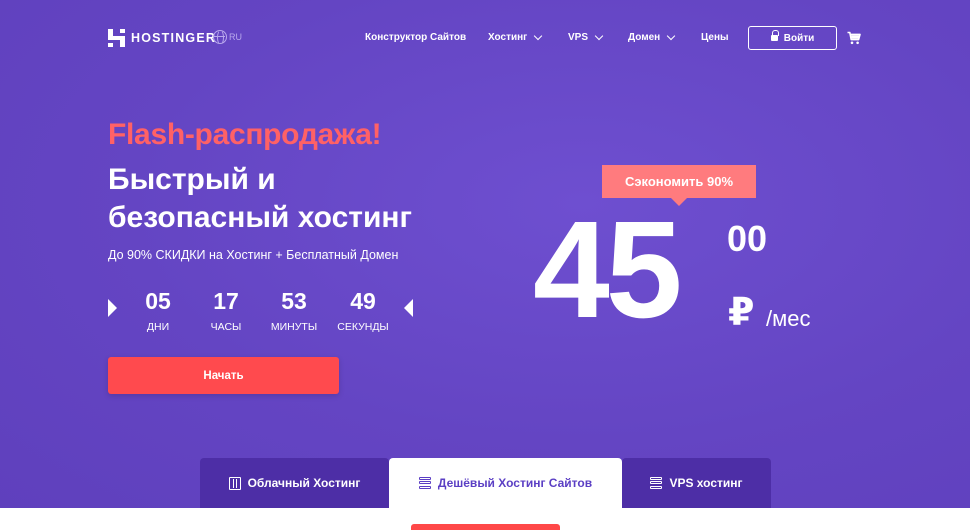  What do you see at coordinates (304, 483) in the screenshot?
I see `tab-label: Облачный Хостинг` at bounding box center [304, 483].